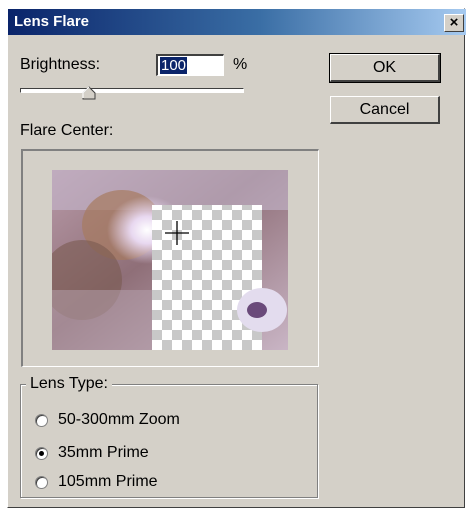 The height and width of the screenshot is (508, 466). Describe the element at coordinates (67, 130) in the screenshot. I see `flare-center-label: Flare Center:` at that location.